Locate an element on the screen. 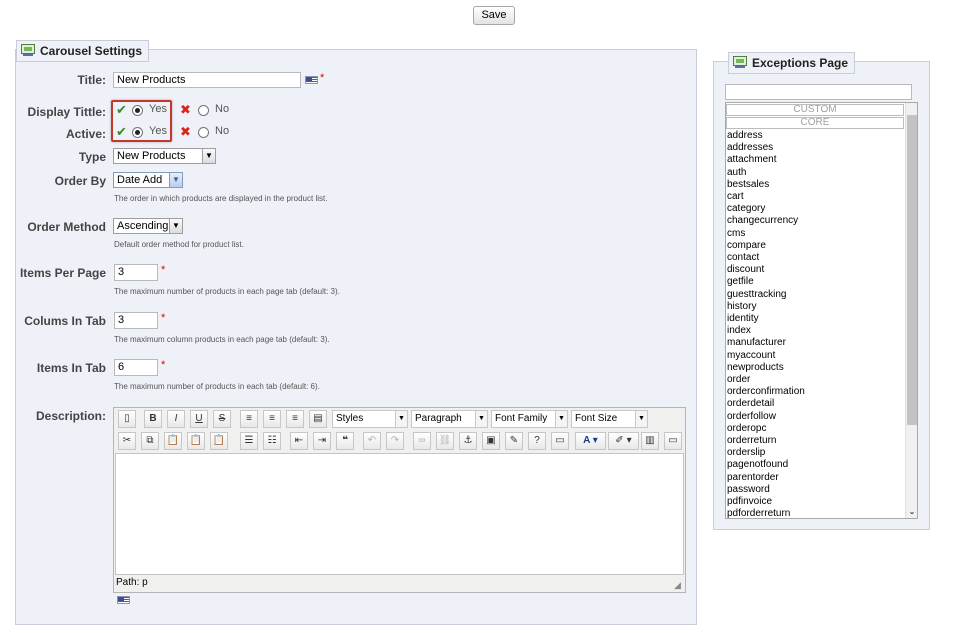 This screenshot has height=633, width=980. exception-page-item: orderconfirmation is located at coordinates (821, 392).